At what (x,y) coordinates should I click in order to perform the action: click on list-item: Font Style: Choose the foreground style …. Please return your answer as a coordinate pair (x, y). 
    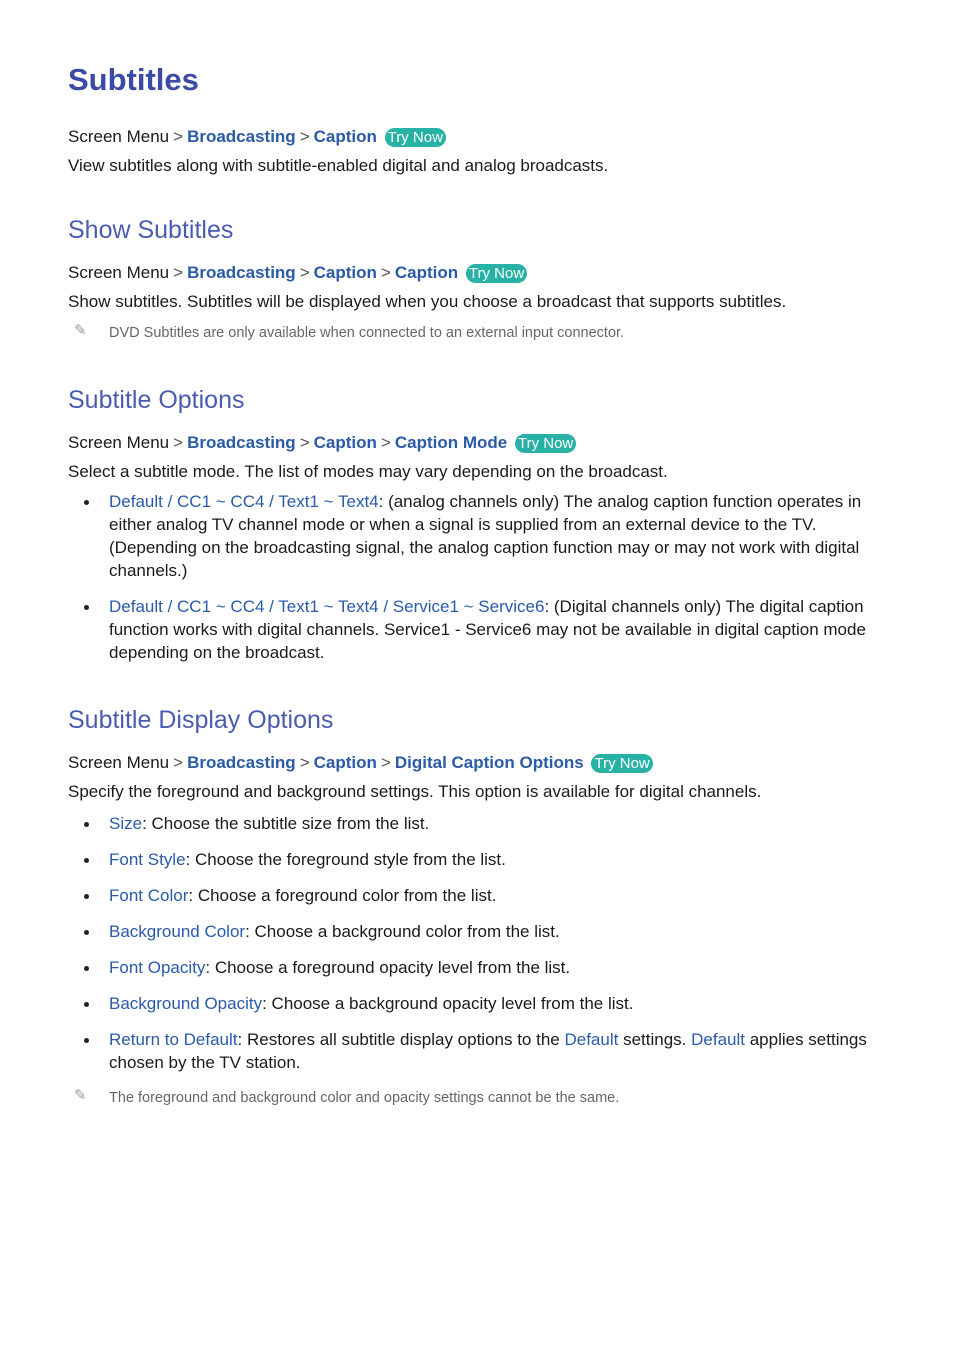
    Looking at the image, I should click on (473, 859).